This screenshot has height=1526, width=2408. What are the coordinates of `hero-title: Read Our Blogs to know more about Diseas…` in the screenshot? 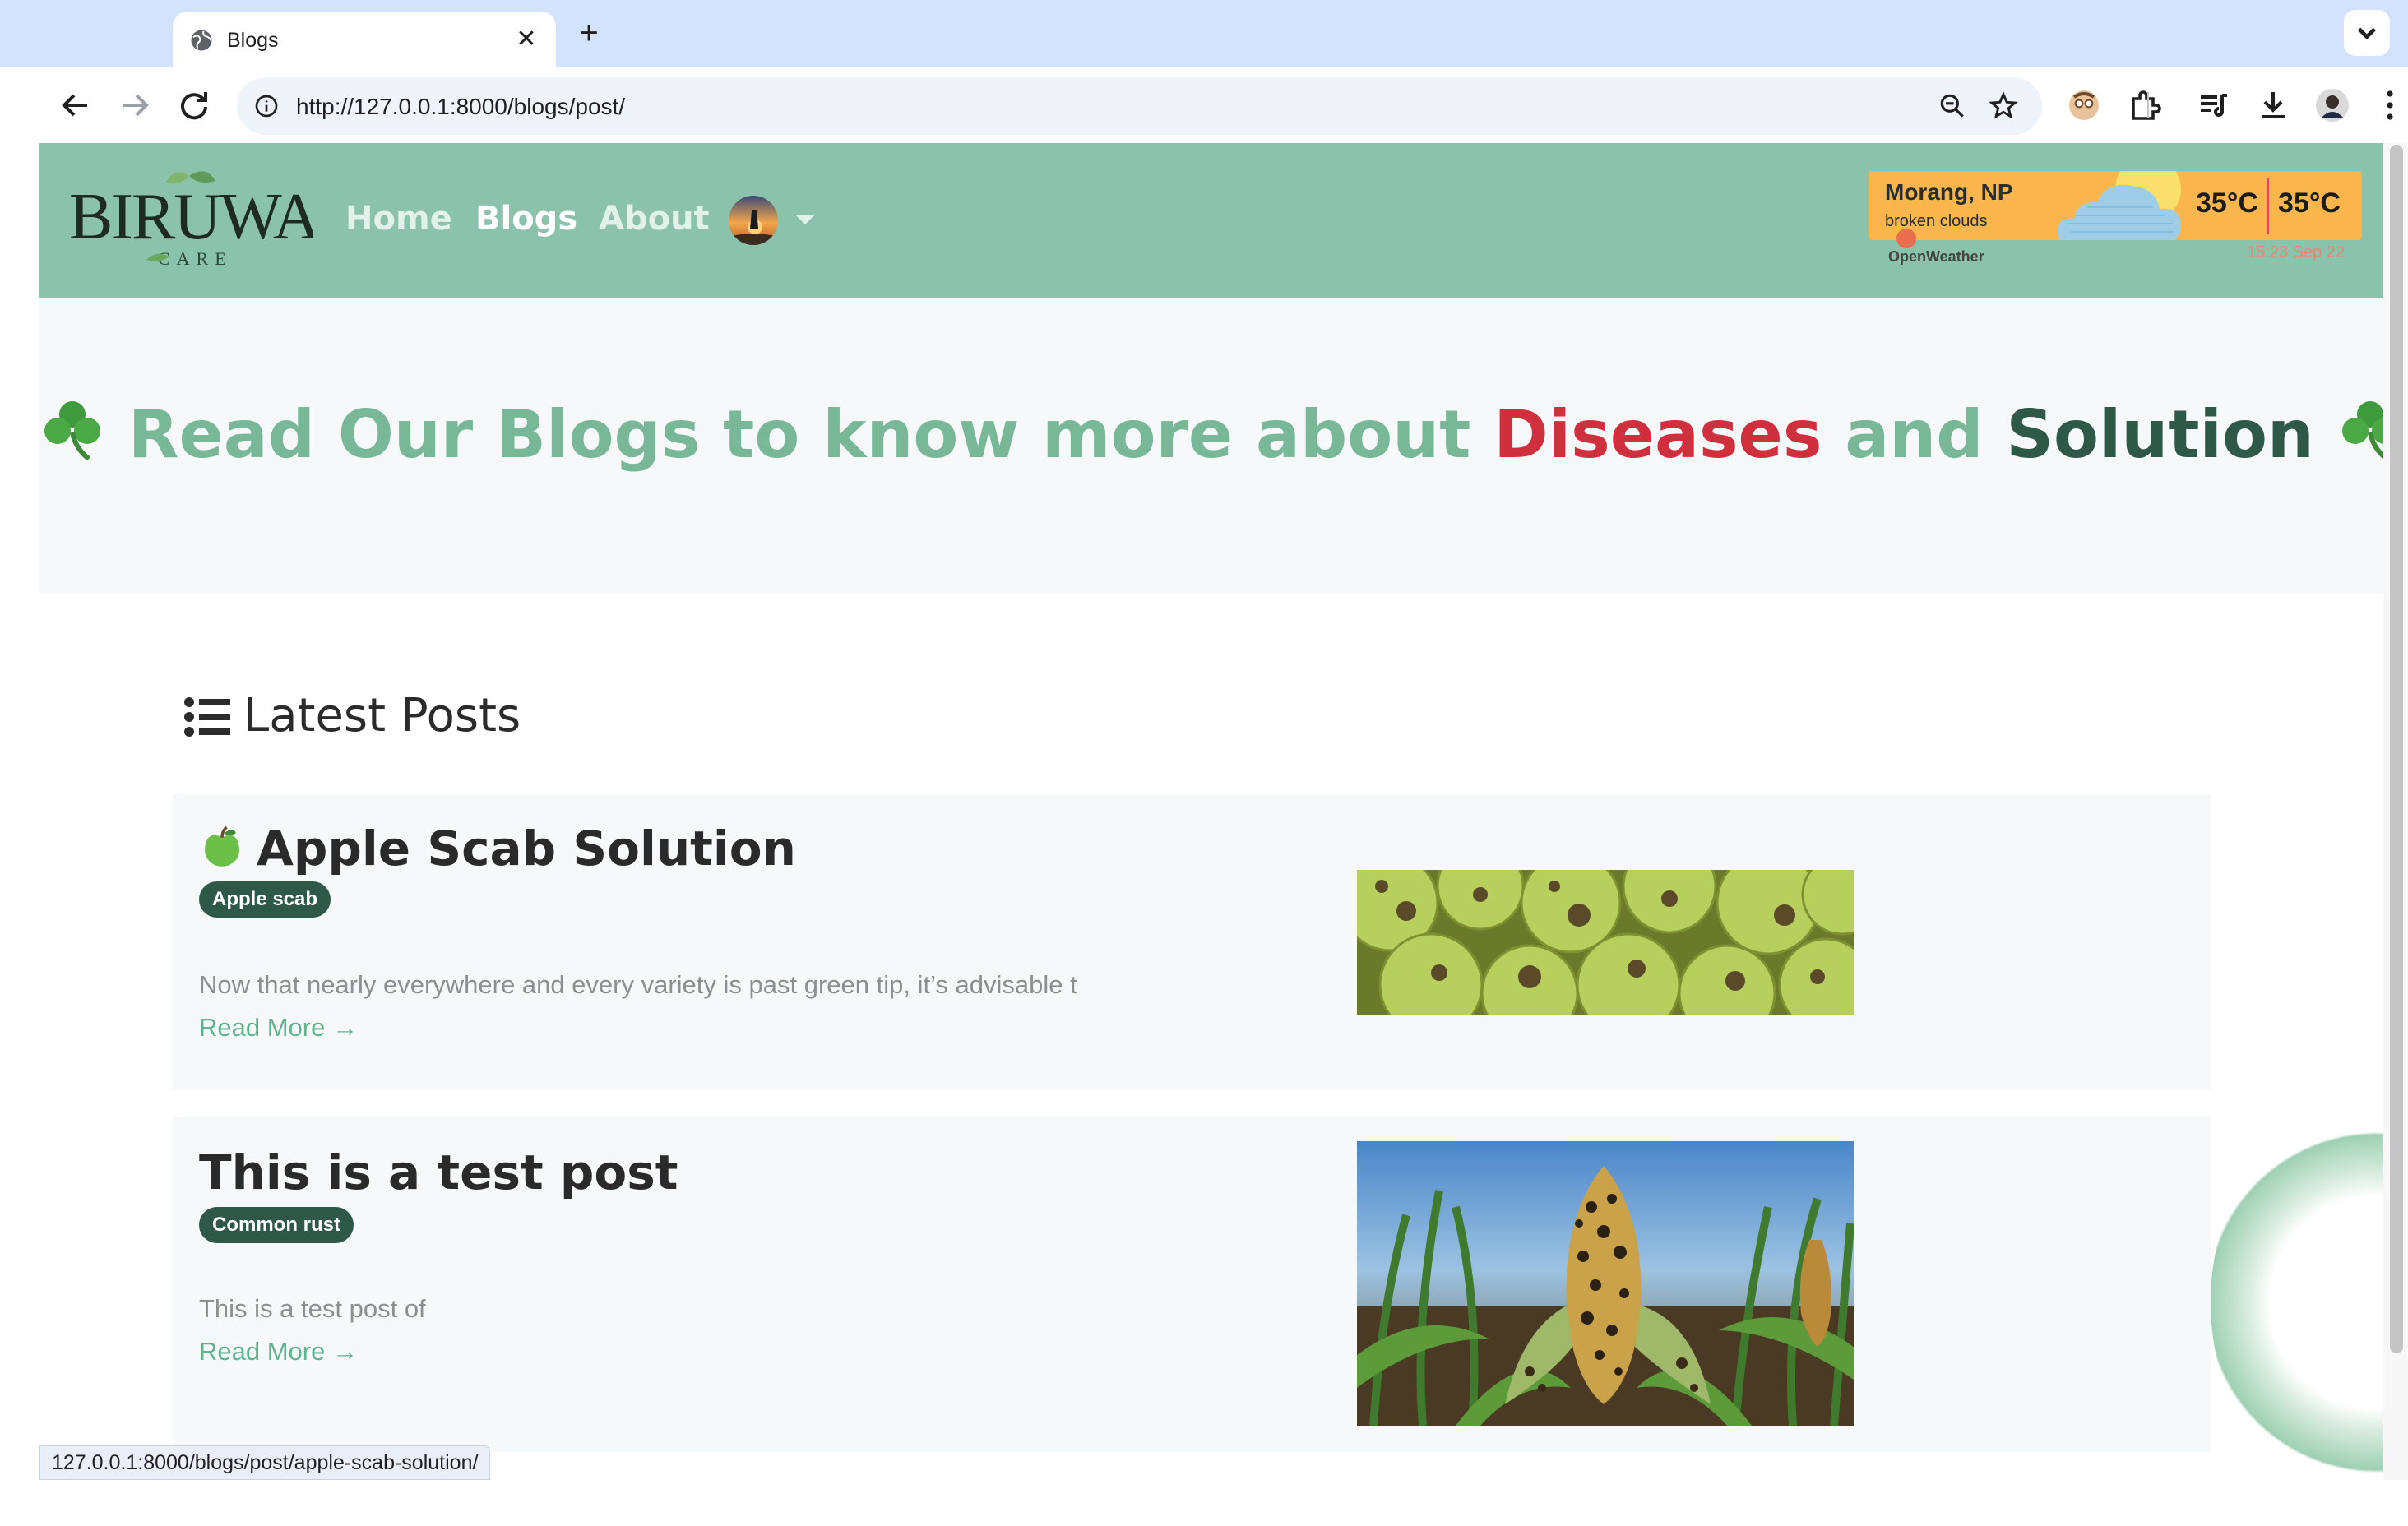 It's located at (1211, 435).